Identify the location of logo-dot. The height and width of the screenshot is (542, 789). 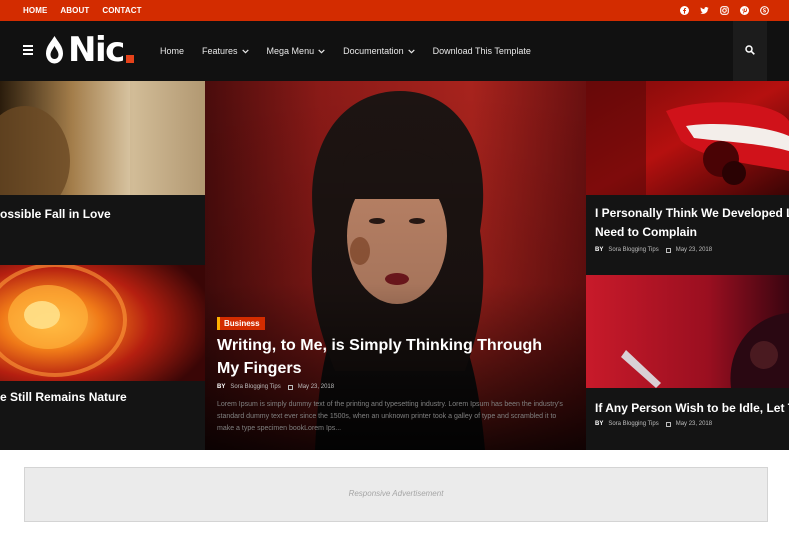
(129, 59).